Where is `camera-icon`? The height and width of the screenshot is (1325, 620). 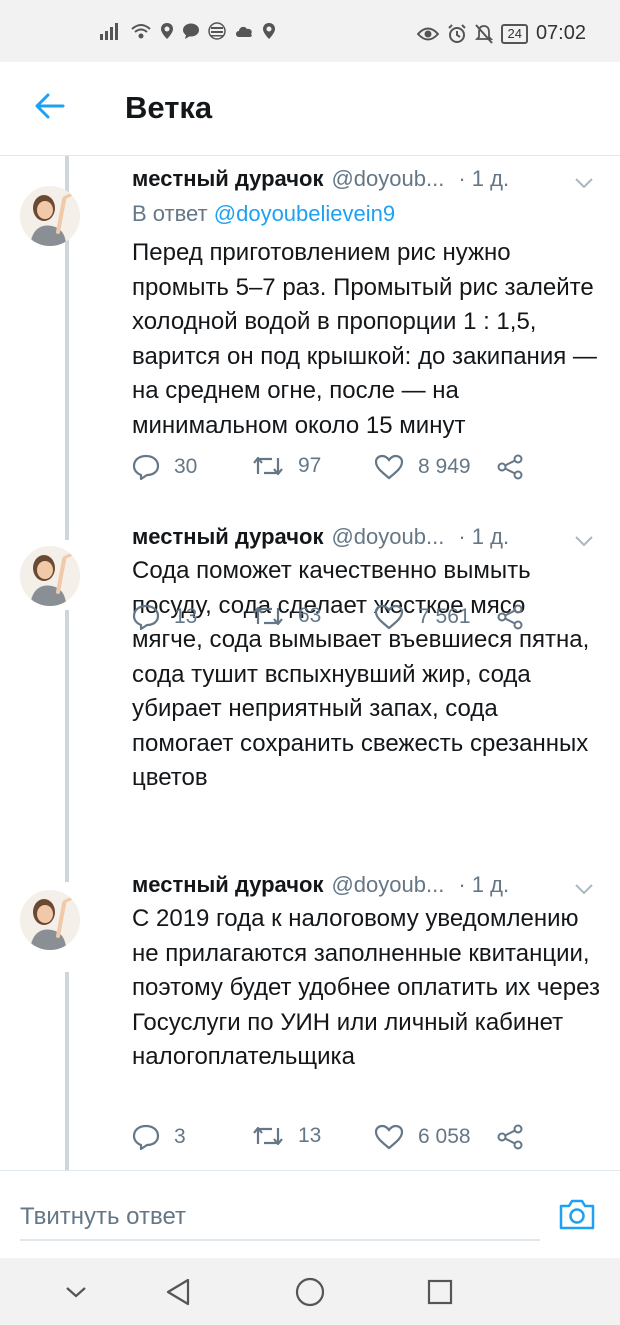 camera-icon is located at coordinates (577, 1214).